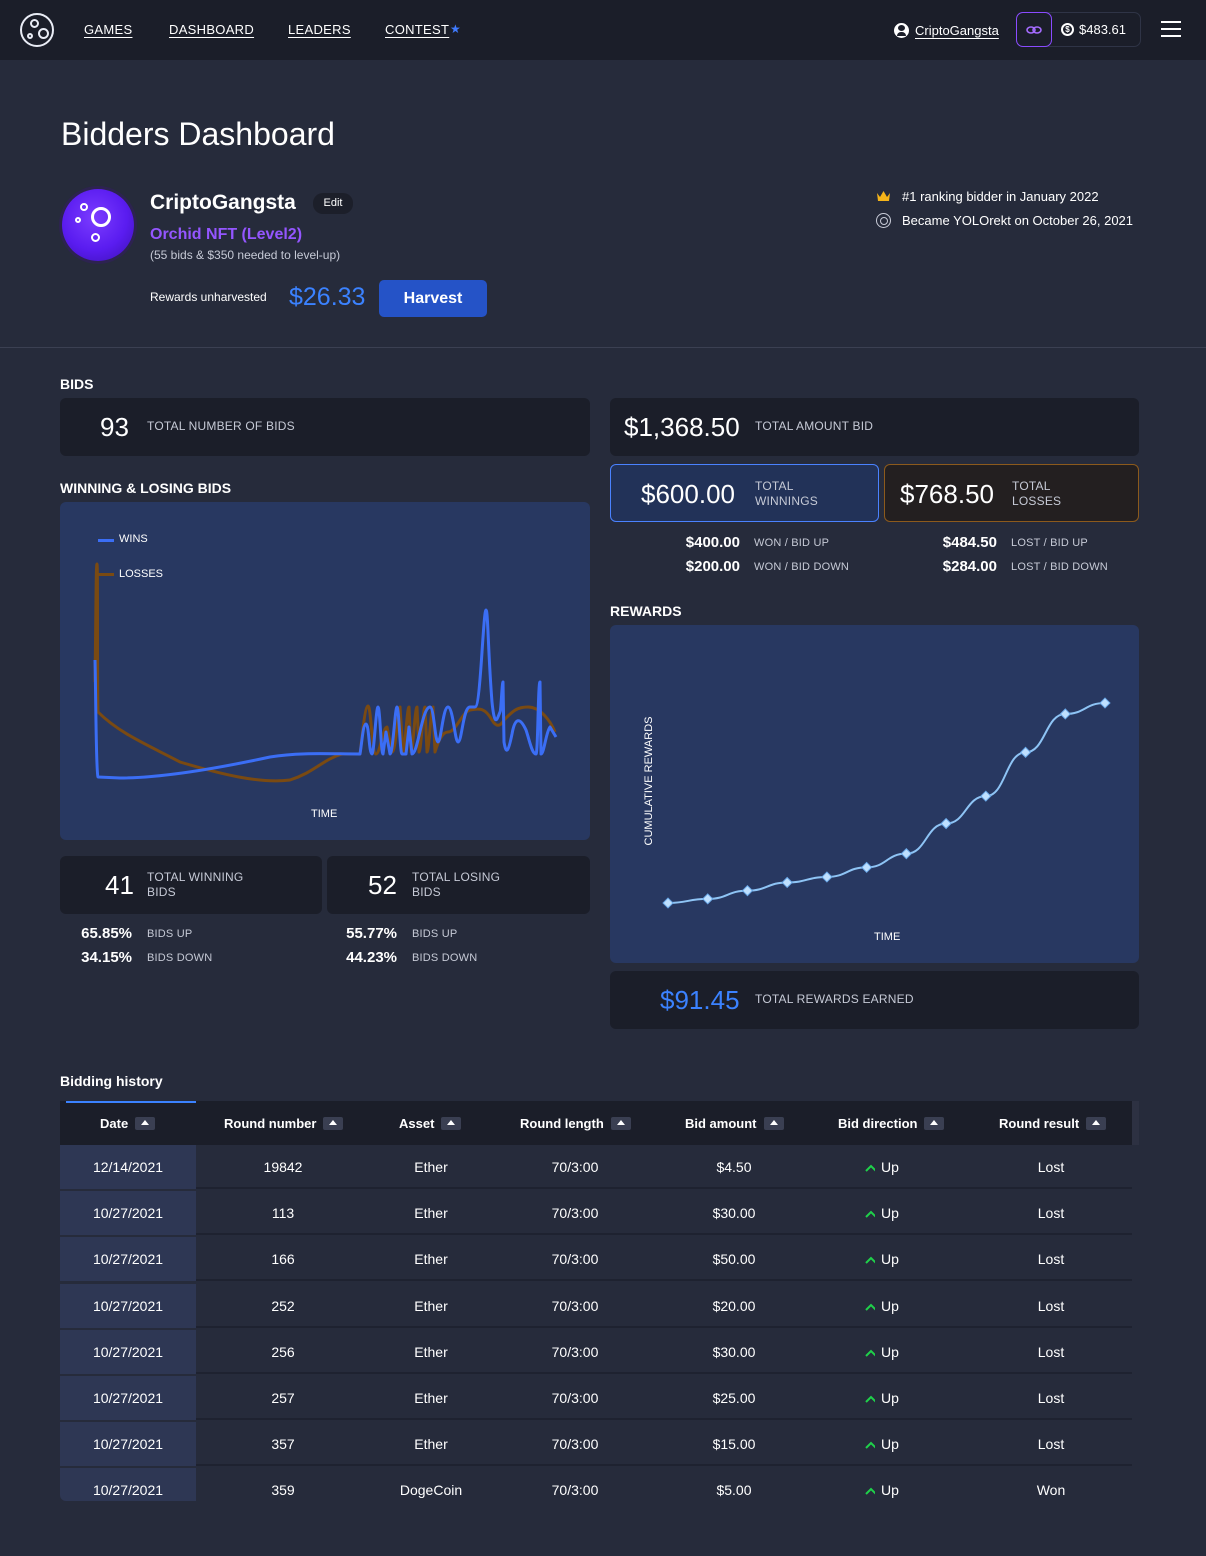  Describe the element at coordinates (77, 384) in the screenshot. I see `bids-section-title: BIDS` at that location.